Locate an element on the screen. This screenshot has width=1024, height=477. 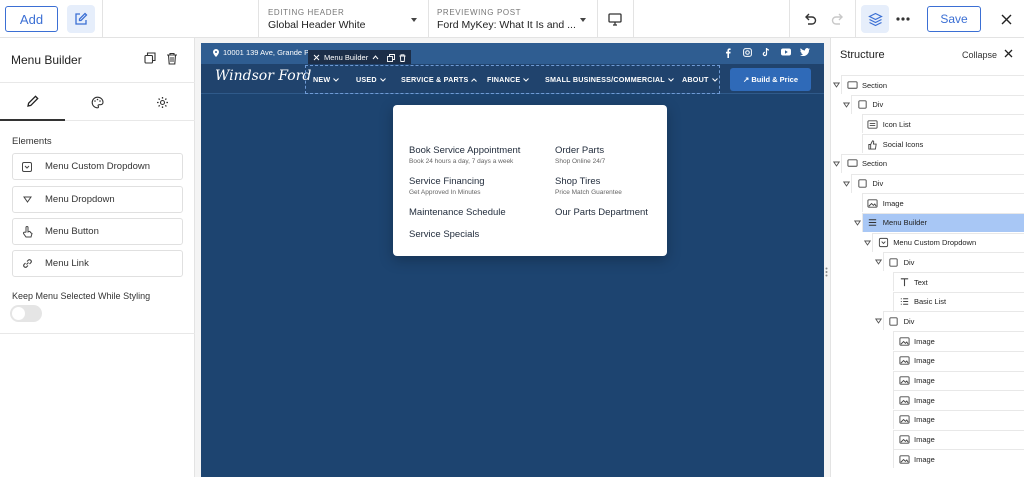
tab-content is located at coordinates (32, 102).